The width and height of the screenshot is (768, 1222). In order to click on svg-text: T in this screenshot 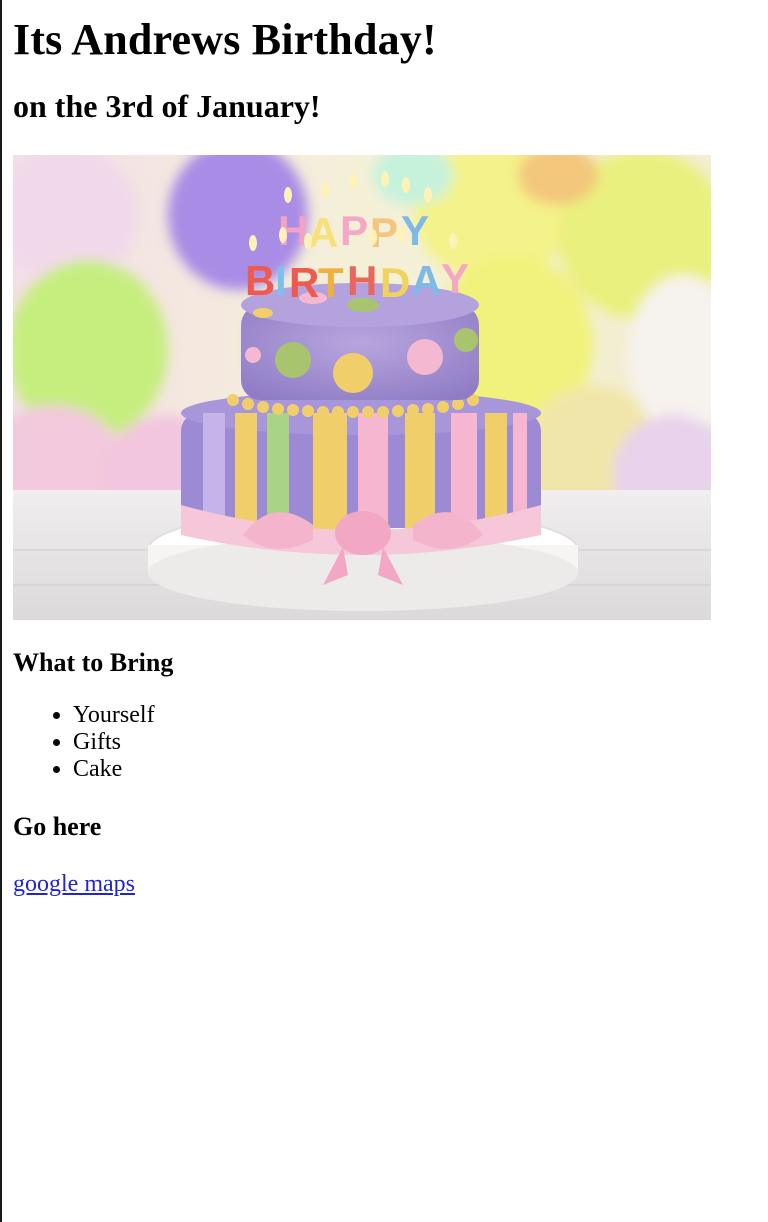, I will do `click(331, 282)`.